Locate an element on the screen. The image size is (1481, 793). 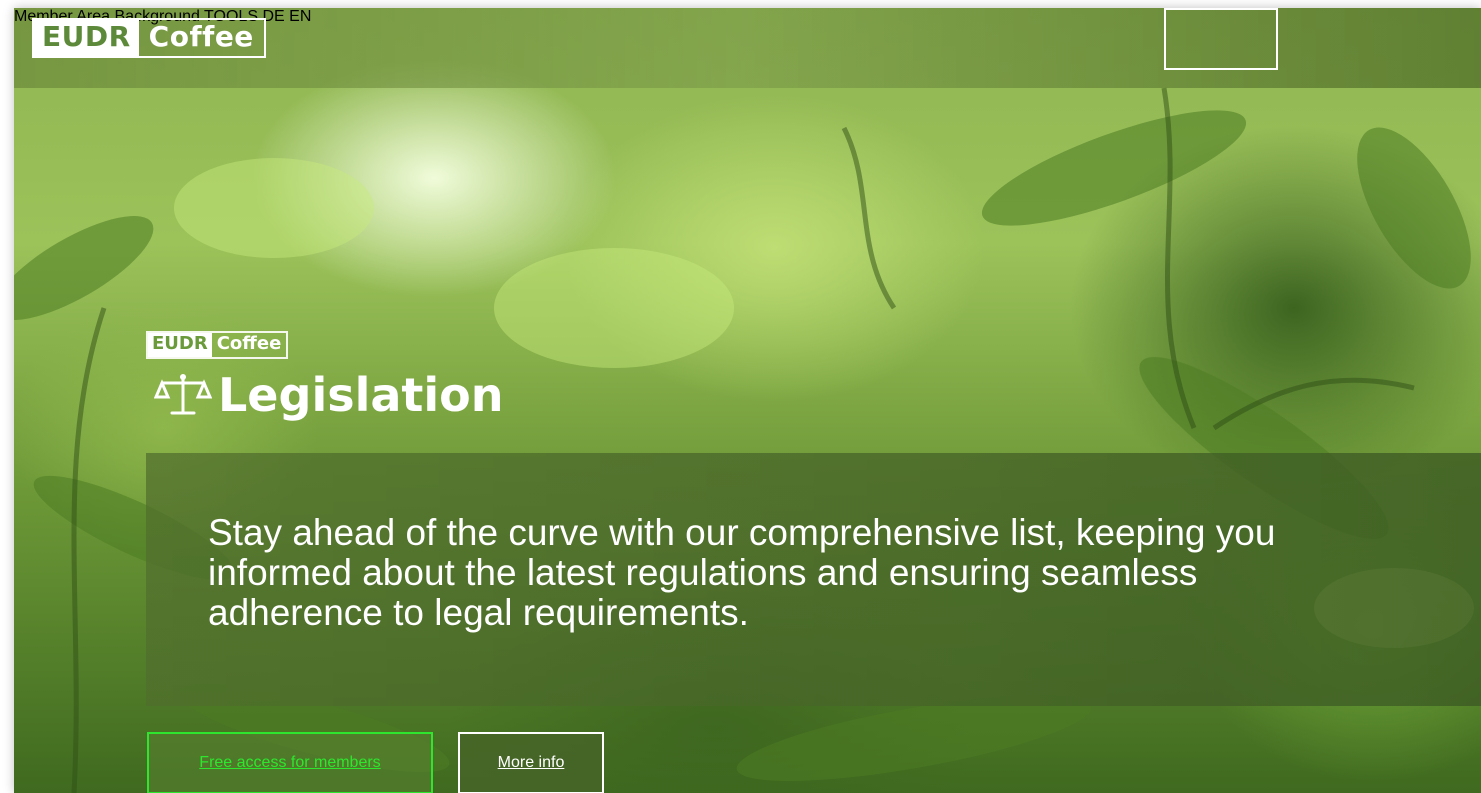
section-logo-eudr: EUDR is located at coordinates (180, 345).